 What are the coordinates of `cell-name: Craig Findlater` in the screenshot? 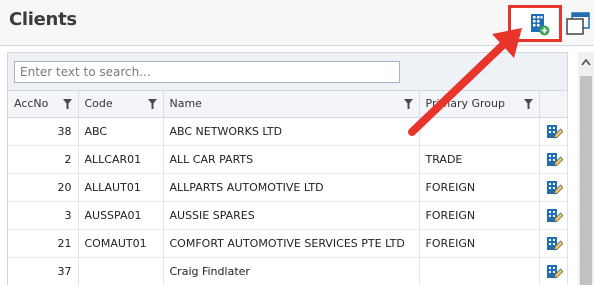 It's located at (291, 271).